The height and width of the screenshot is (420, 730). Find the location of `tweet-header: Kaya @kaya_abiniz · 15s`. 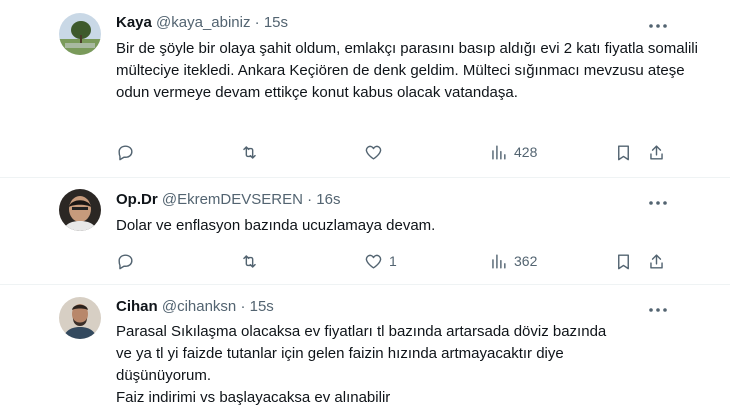

tweet-header: Kaya @kaya_abiniz · 15s is located at coordinates (202, 22).